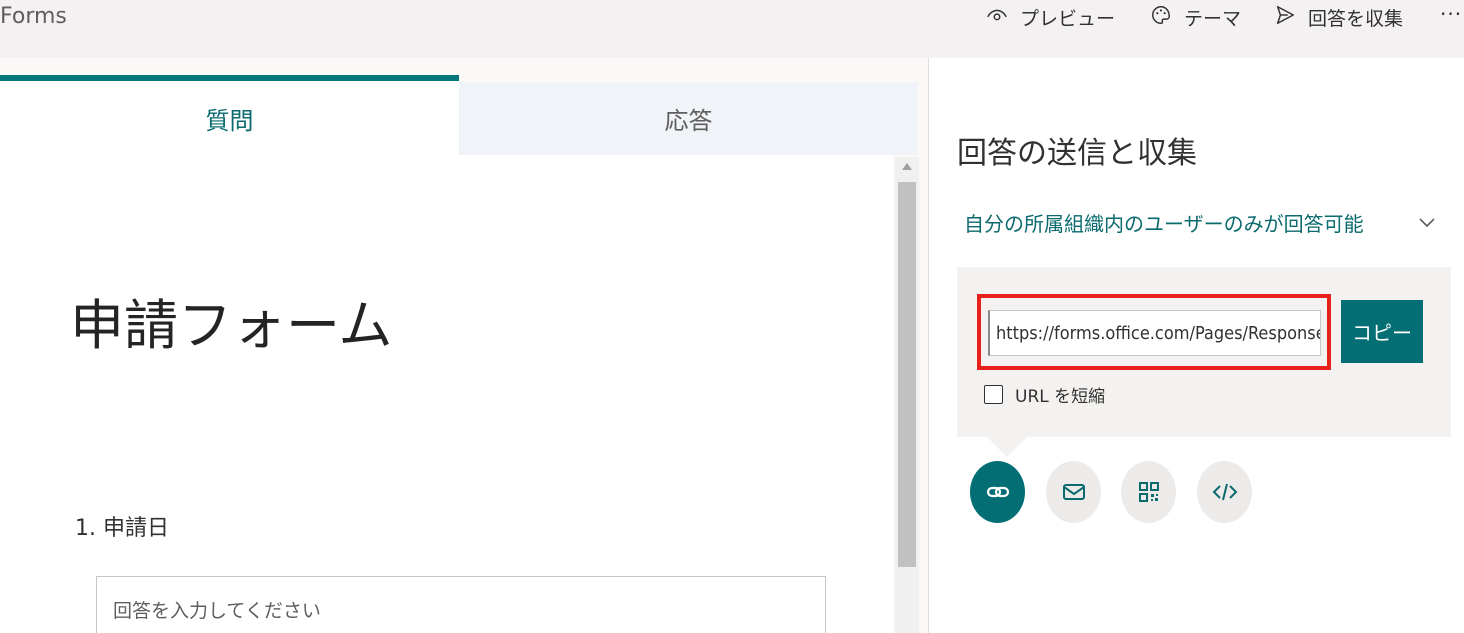  Describe the element at coordinates (229, 115) in the screenshot. I see `tab-questions: 質問` at that location.